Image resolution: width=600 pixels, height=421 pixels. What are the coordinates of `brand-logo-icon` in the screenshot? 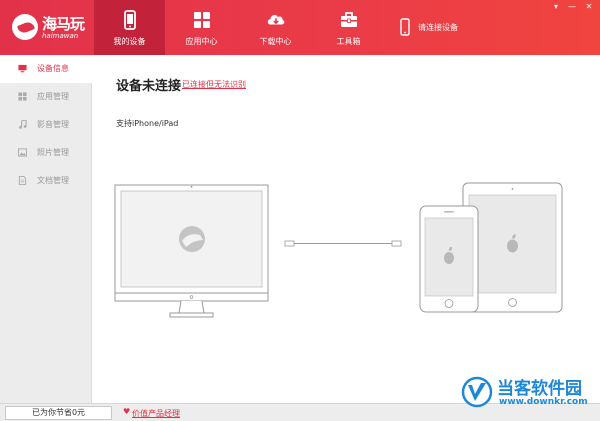 It's located at (192, 239).